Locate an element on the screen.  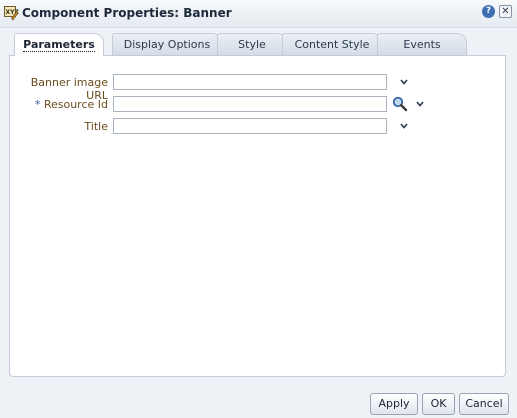
close-icon: ✕ is located at coordinates (505, 11).